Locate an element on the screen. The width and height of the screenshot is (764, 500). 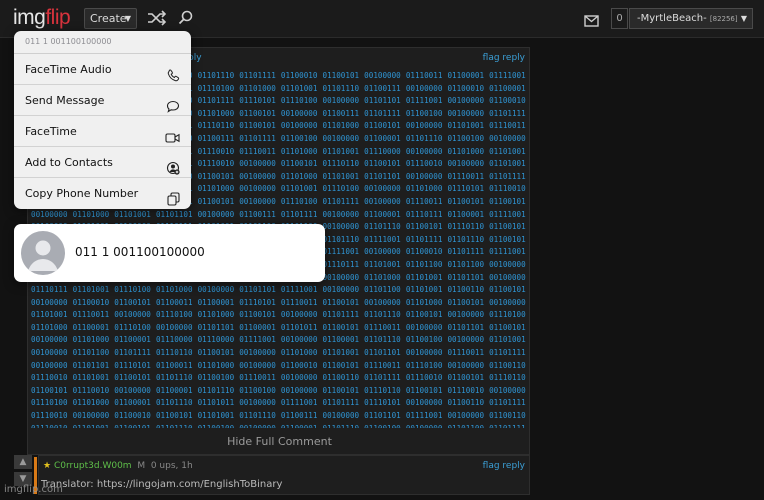
menu-item-facetime: FaceTime is located at coordinates (102, 131).